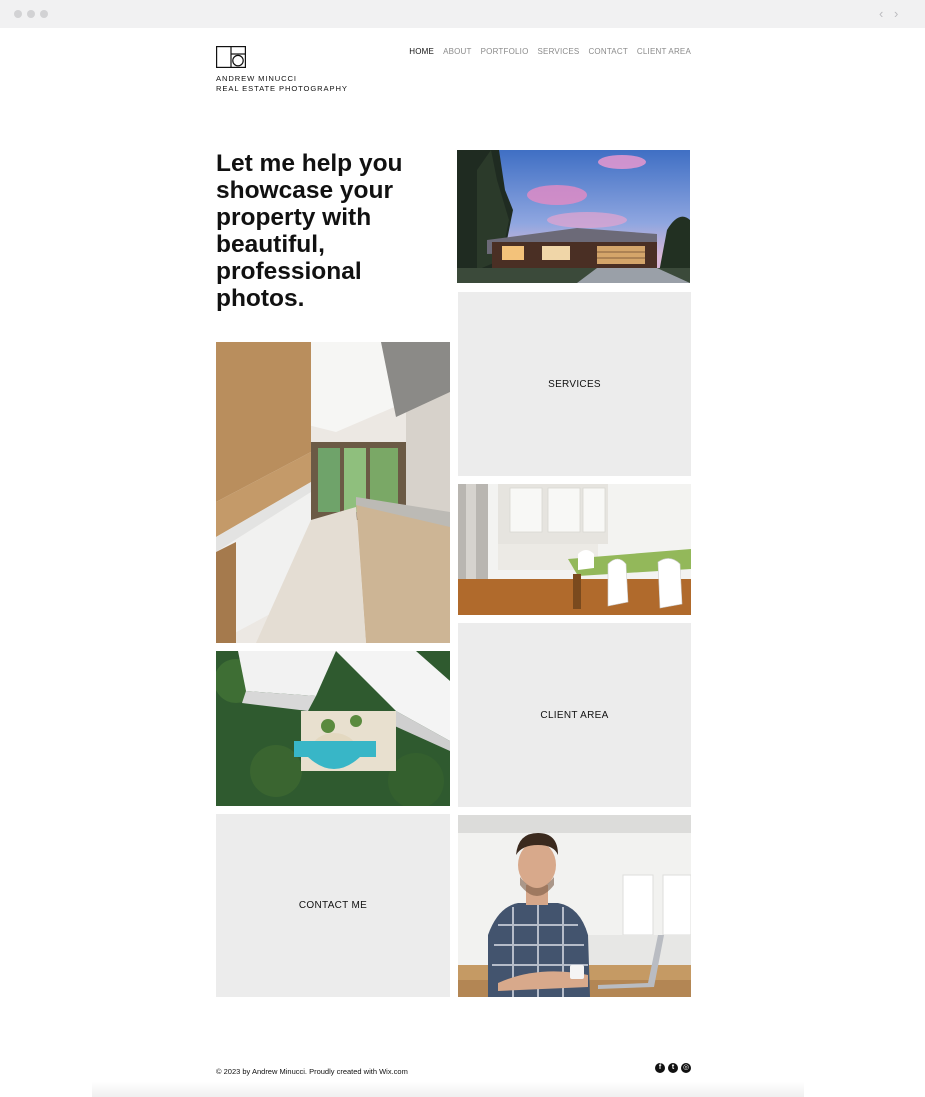 The height and width of the screenshot is (1097, 925). What do you see at coordinates (896, 14) in the screenshot?
I see `chevron-right-icon: ›` at bounding box center [896, 14].